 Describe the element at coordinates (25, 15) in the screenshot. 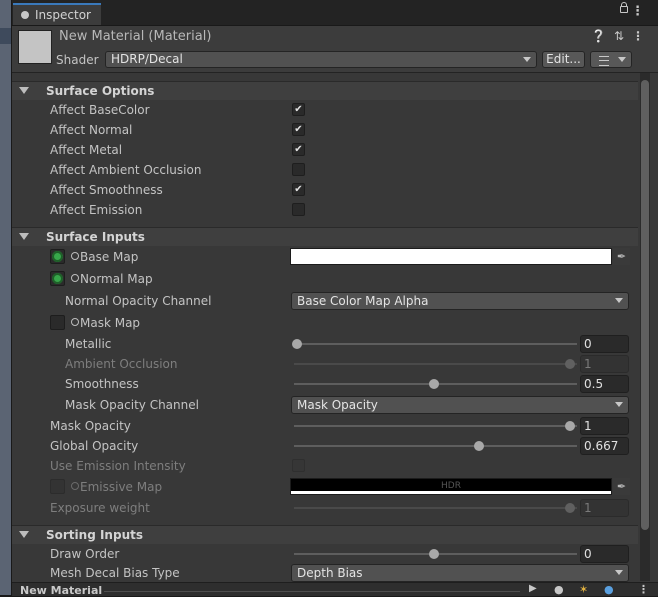

I see `info-icon` at that location.